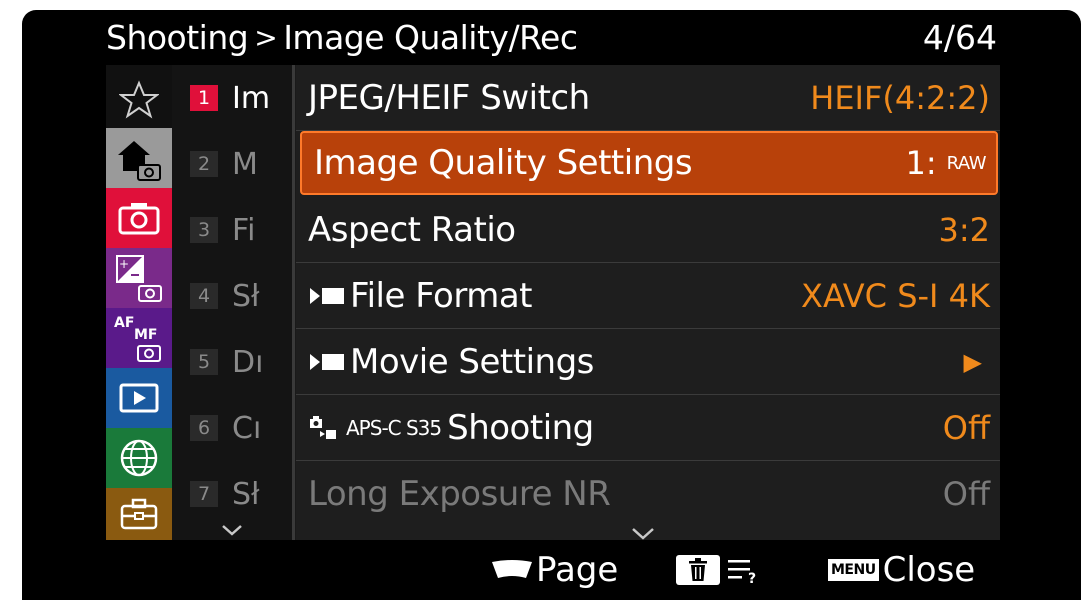 Image resolution: width=1087 pixels, height=600 pixels. What do you see at coordinates (648, 98) in the screenshot?
I see `menu-row-jpeg-heif-switch: JPEG/HEIF Switch HEIF(4:2:2)` at bounding box center [648, 98].